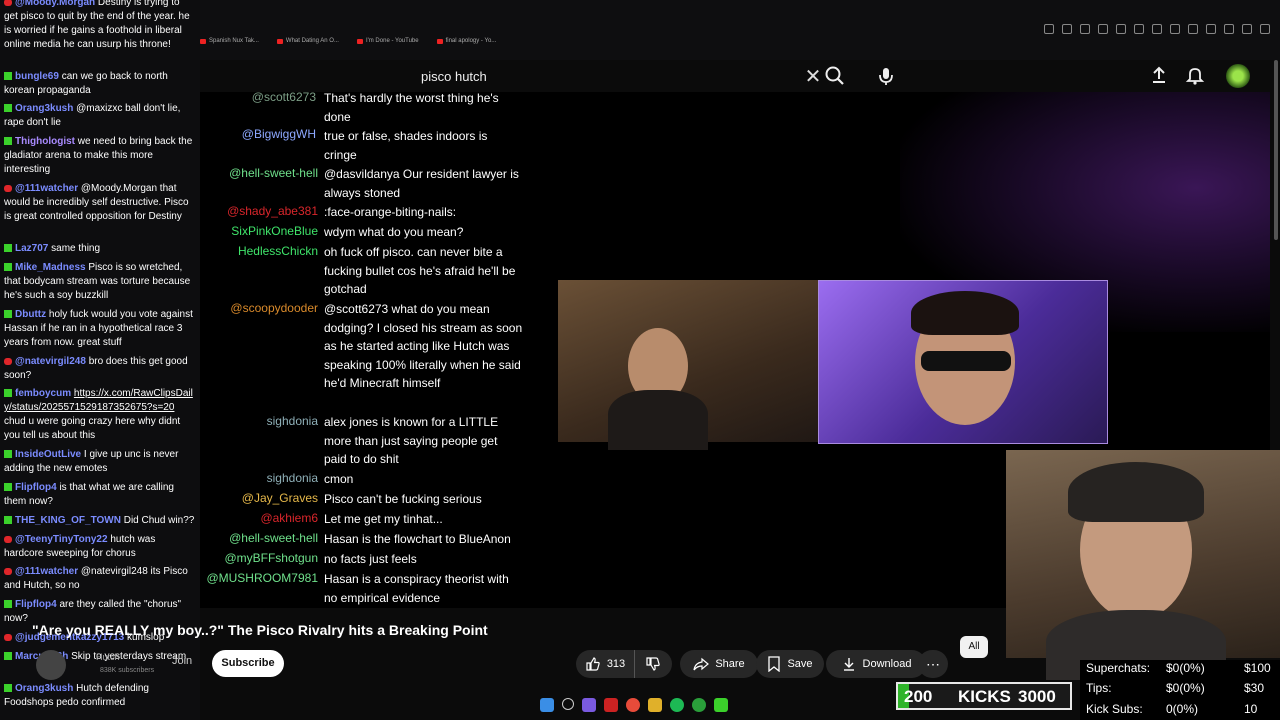  I want to click on channel-avatar, so click(51, 665).